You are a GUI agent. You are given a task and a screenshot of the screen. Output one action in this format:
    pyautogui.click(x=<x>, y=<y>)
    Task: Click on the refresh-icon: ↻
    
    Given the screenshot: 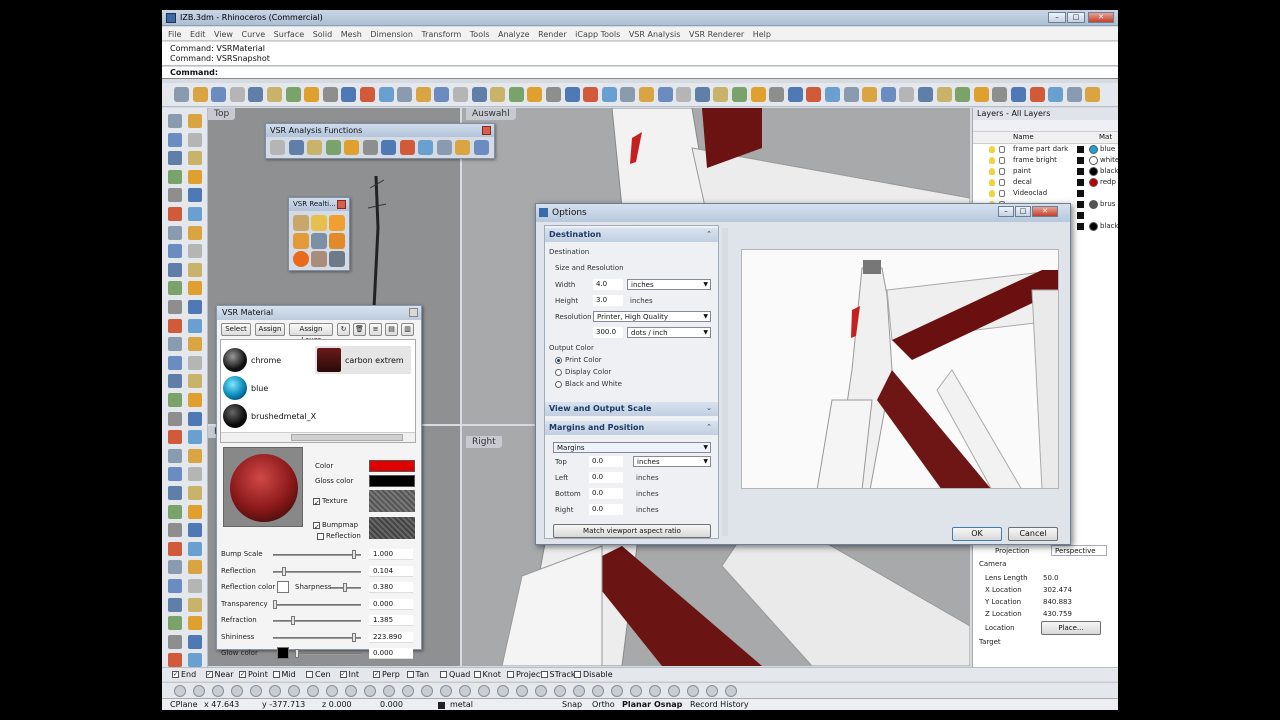 What is the action you would take?
    pyautogui.click(x=343, y=329)
    